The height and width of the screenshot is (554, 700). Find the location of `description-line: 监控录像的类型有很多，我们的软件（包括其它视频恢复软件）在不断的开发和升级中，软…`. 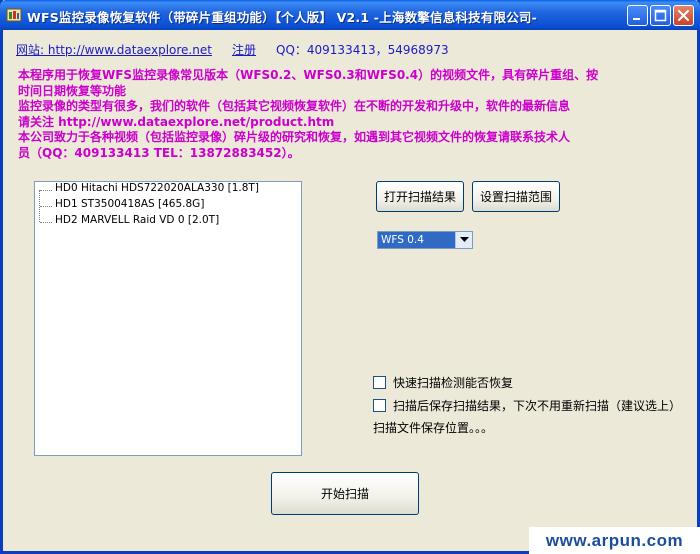

description-line: 监控录像的类型有很多，我们的软件（包括其它视频恢复软件）在不断的开发和升级中，软… is located at coordinates (294, 106).